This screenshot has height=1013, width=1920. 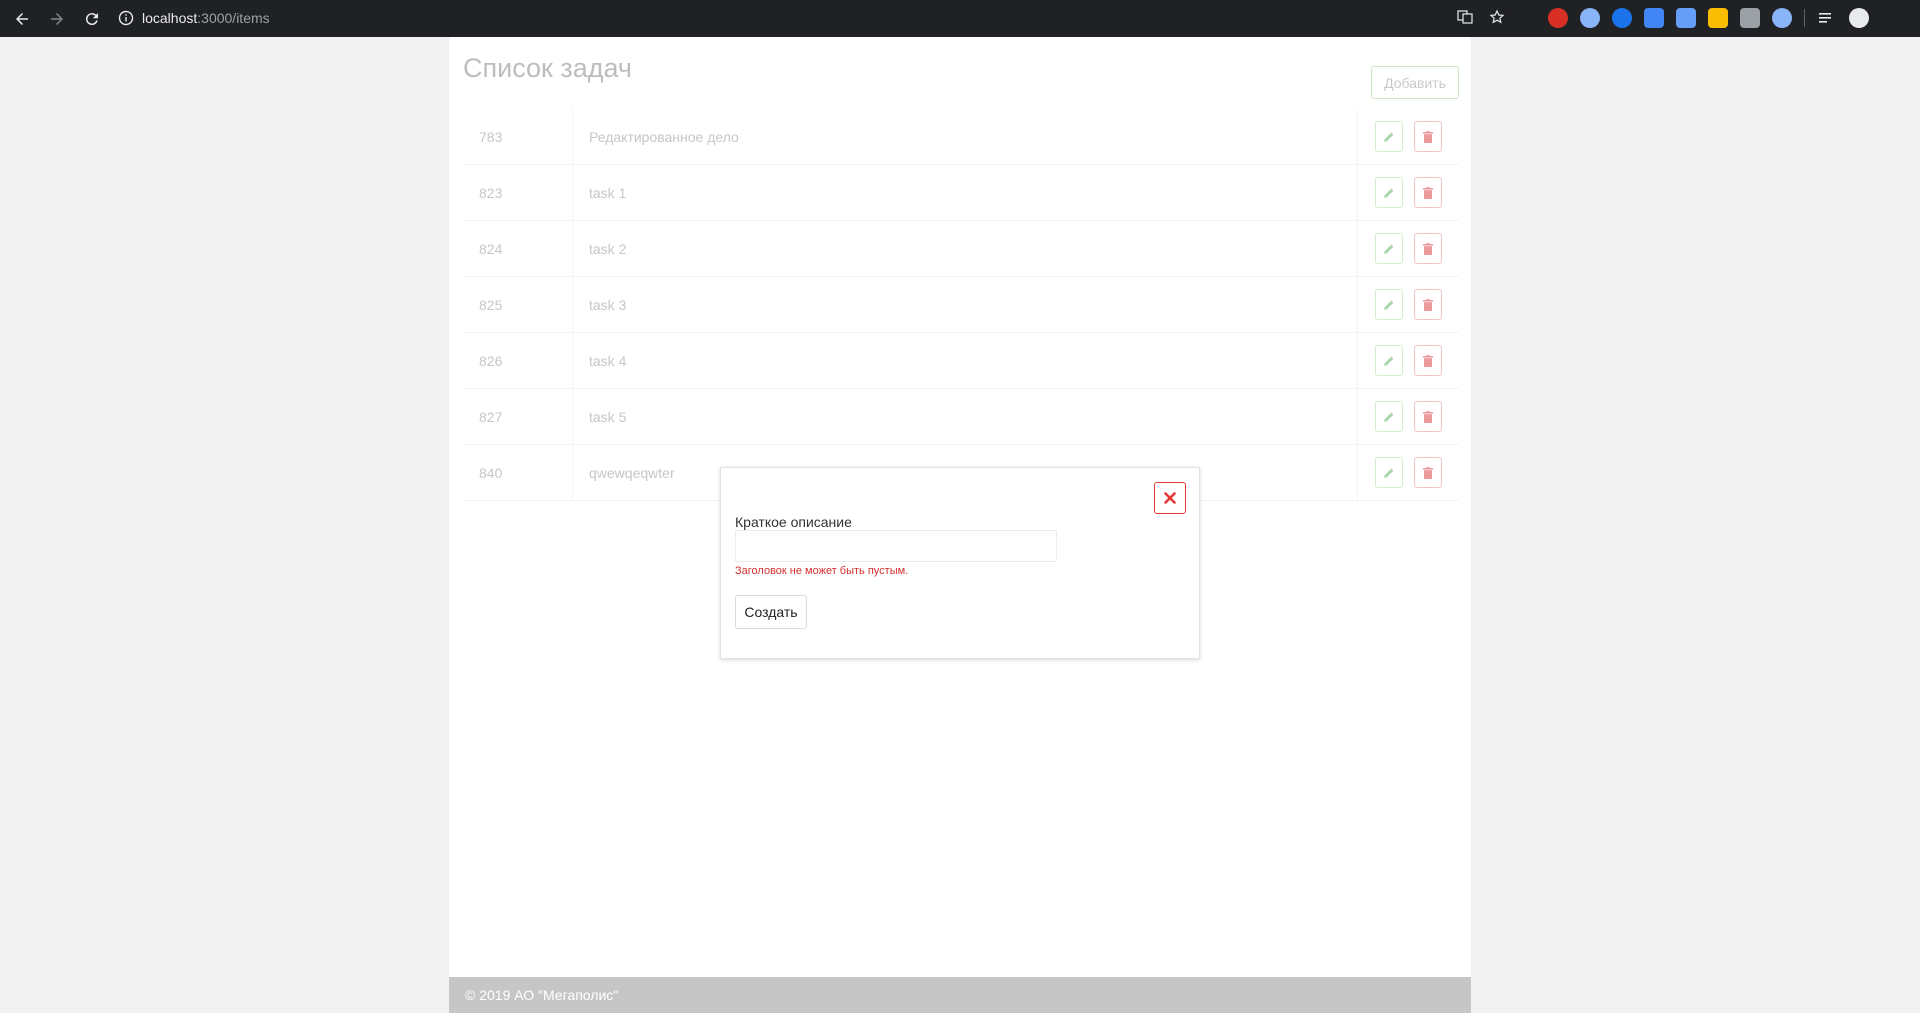 What do you see at coordinates (960, 995) in the screenshot?
I see `footer: © 2019 АО "Мегаполис"` at bounding box center [960, 995].